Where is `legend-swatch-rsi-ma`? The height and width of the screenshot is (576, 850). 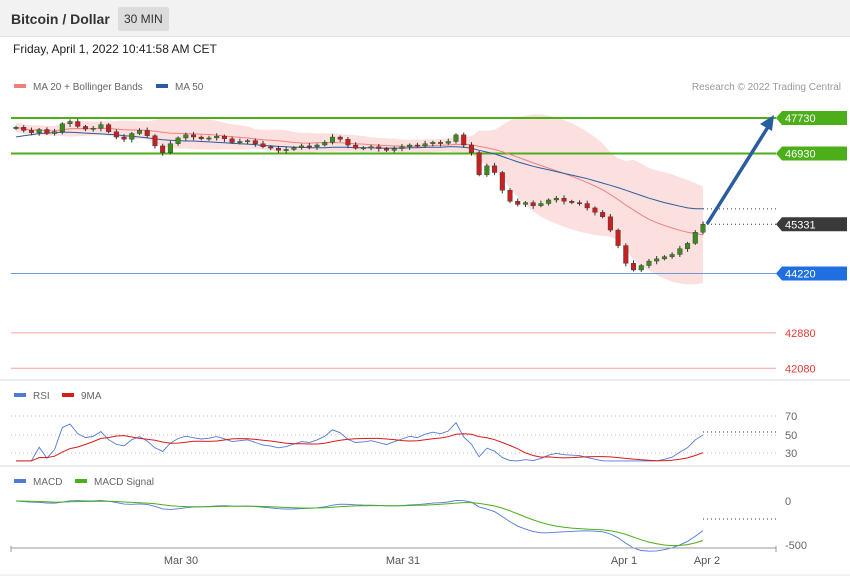
legend-swatch-rsi-ma is located at coordinates (68, 395).